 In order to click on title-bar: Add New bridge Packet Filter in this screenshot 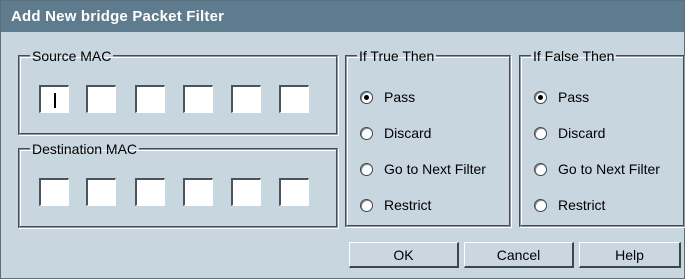, I will do `click(342, 16)`.